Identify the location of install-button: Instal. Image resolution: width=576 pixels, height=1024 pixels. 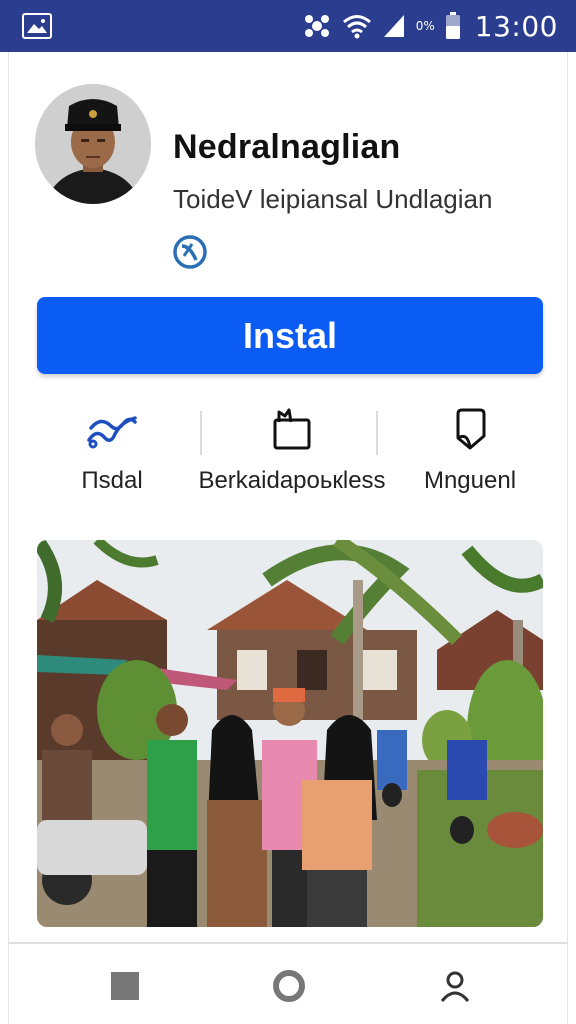
(290, 335).